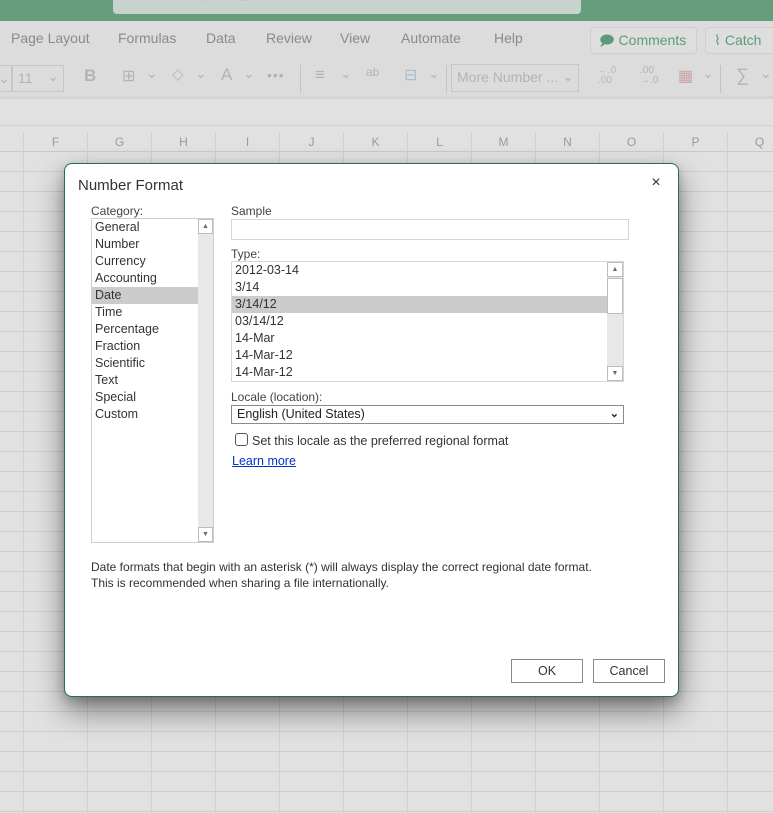  Describe the element at coordinates (6, 78) in the screenshot. I see `font-name-dropdown: ⌄` at that location.